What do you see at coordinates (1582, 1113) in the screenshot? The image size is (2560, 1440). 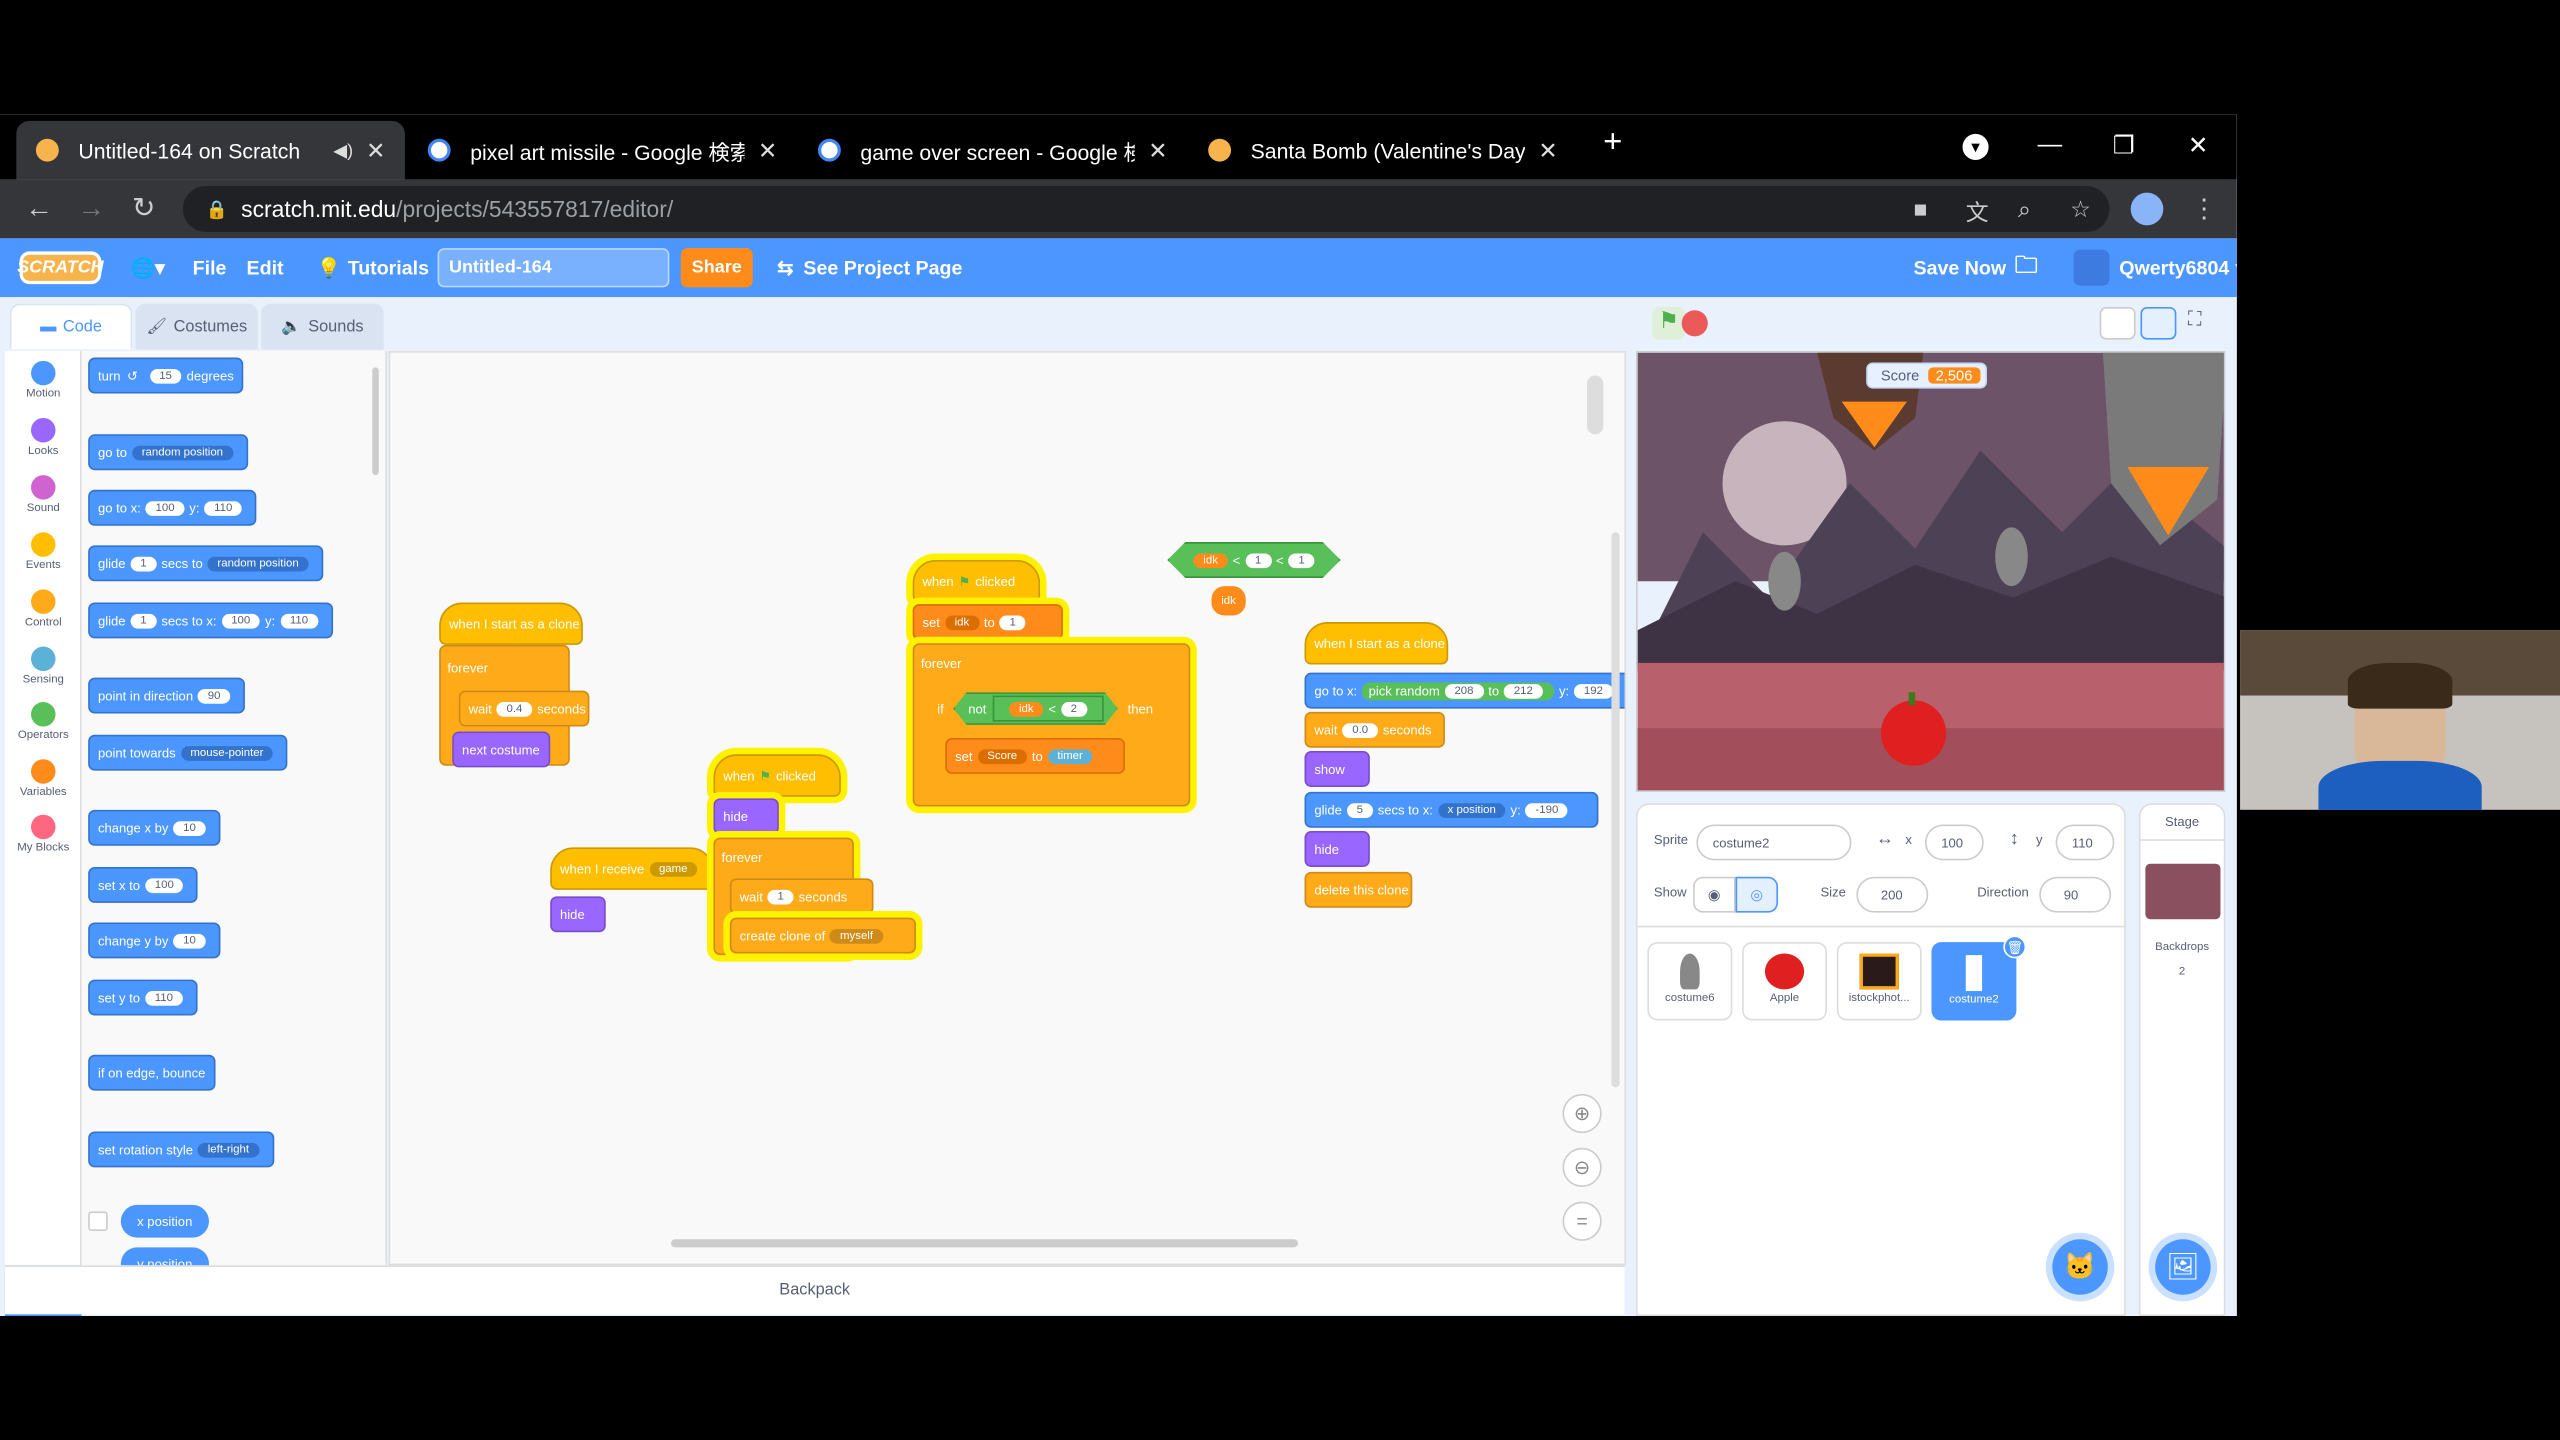 I see `zoom-in-button: ⊕` at bounding box center [1582, 1113].